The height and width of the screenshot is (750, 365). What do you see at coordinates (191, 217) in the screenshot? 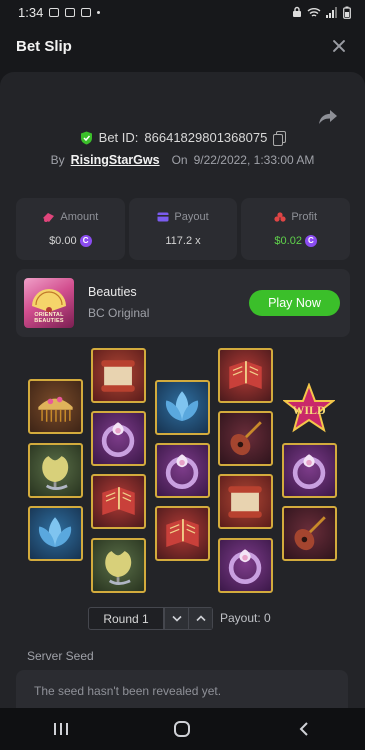
I see `payout-label: Payout` at bounding box center [191, 217].